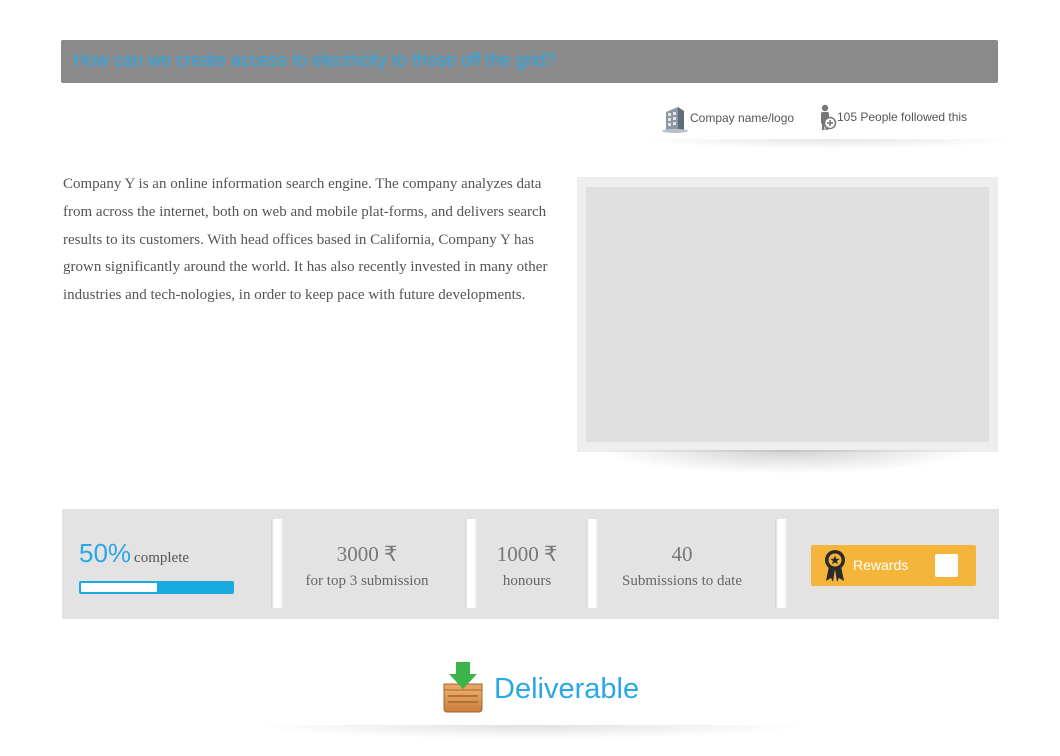  What do you see at coordinates (119, 587) in the screenshot?
I see `progress-bar-fill` at bounding box center [119, 587].